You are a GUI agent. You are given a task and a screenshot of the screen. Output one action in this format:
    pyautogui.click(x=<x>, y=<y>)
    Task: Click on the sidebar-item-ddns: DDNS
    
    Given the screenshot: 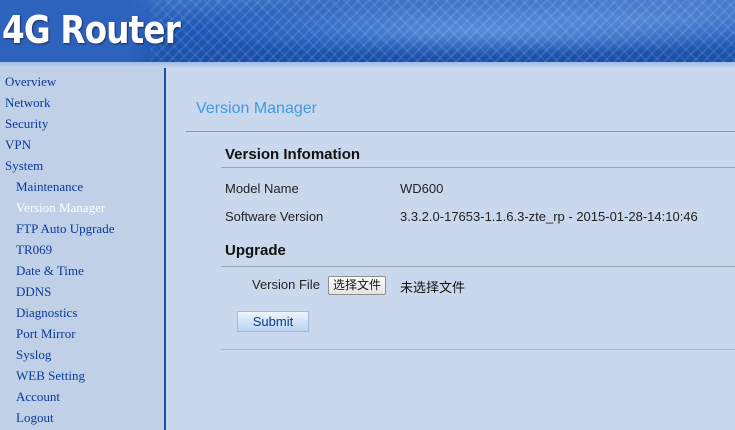 What is the action you would take?
    pyautogui.click(x=82, y=291)
    